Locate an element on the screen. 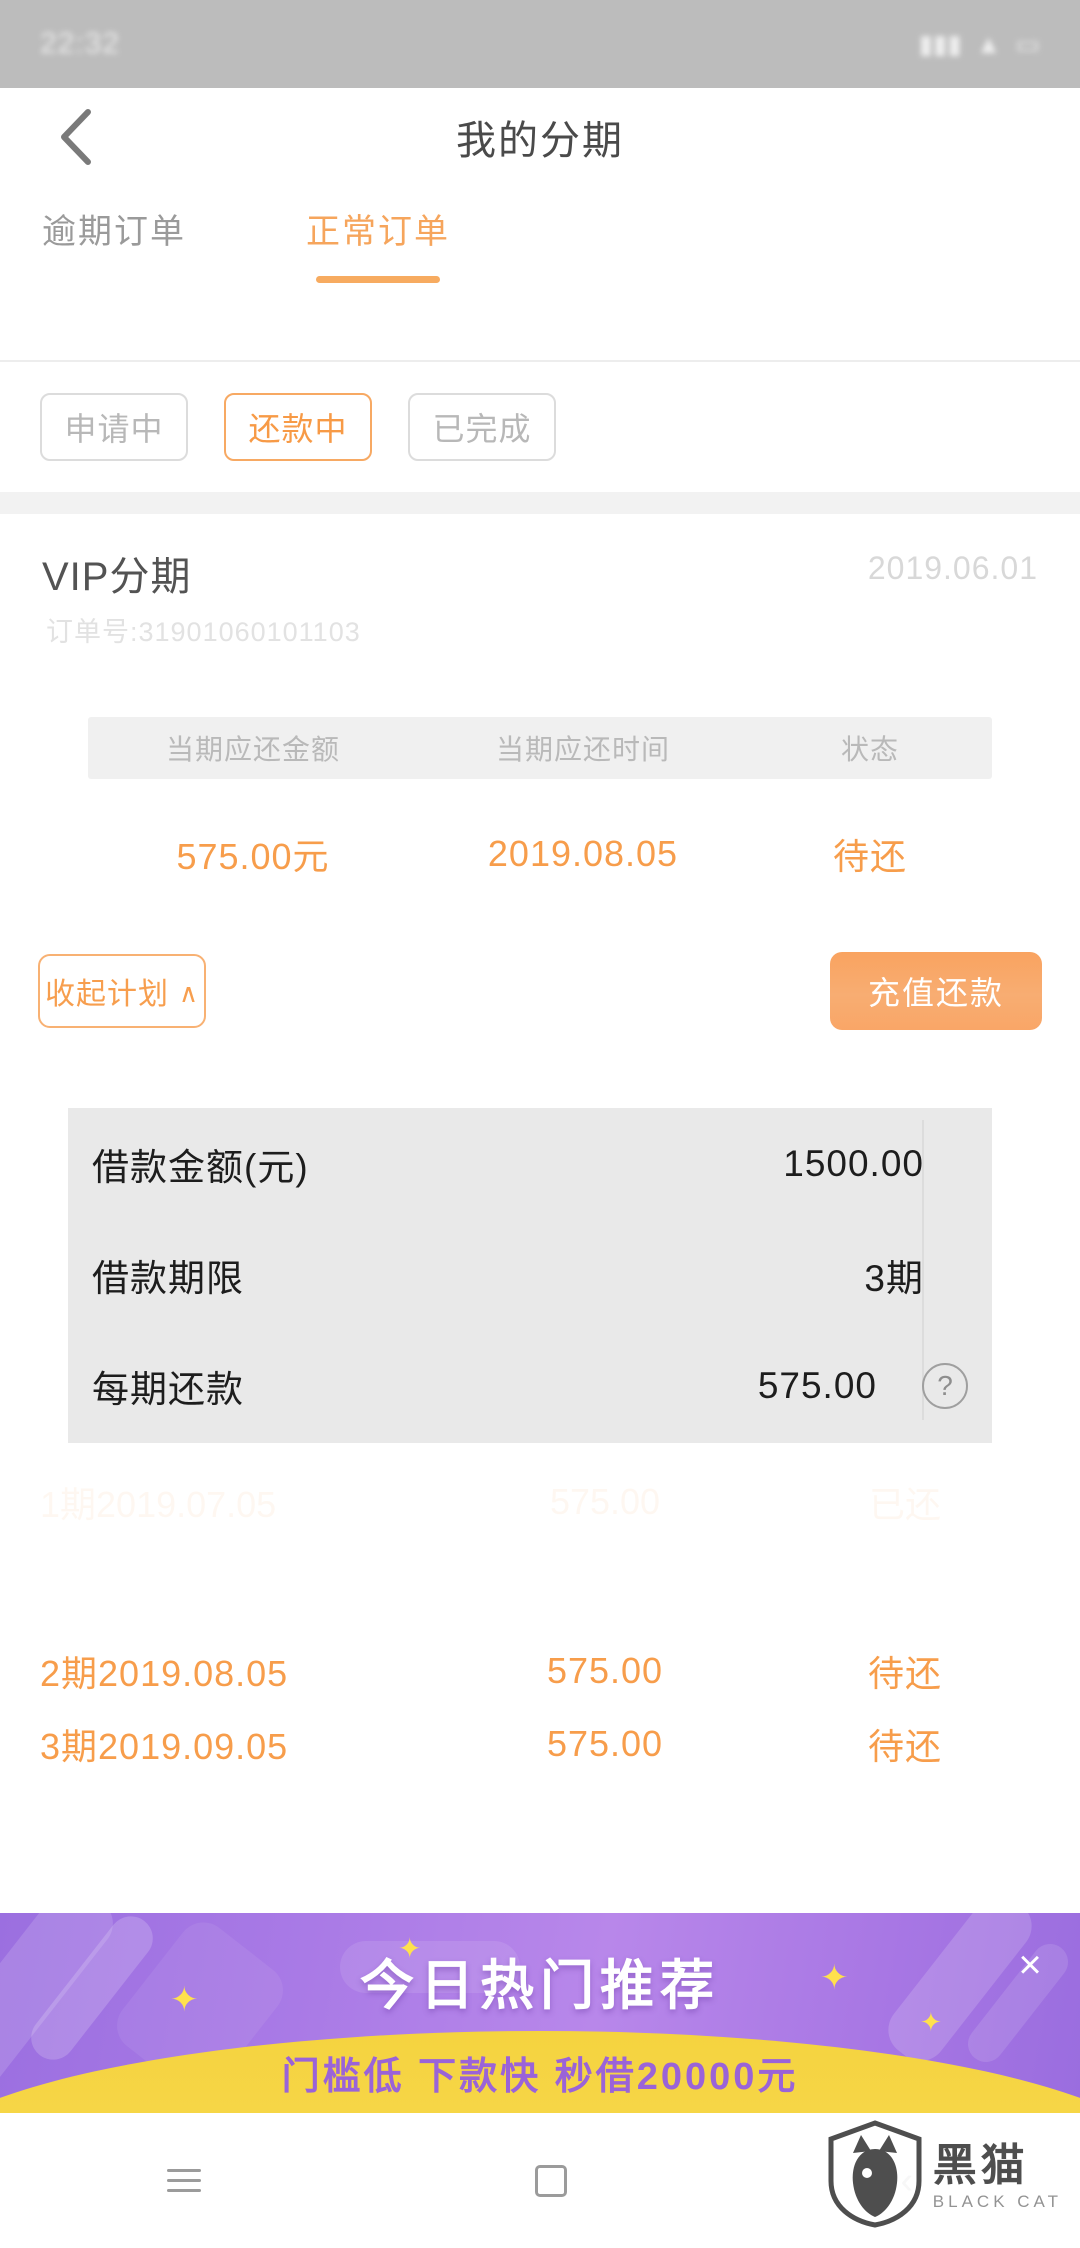 This screenshot has width=1080, height=2248. current-period-table-row: 575.00元 2019.08.05 待还 is located at coordinates (540, 854).